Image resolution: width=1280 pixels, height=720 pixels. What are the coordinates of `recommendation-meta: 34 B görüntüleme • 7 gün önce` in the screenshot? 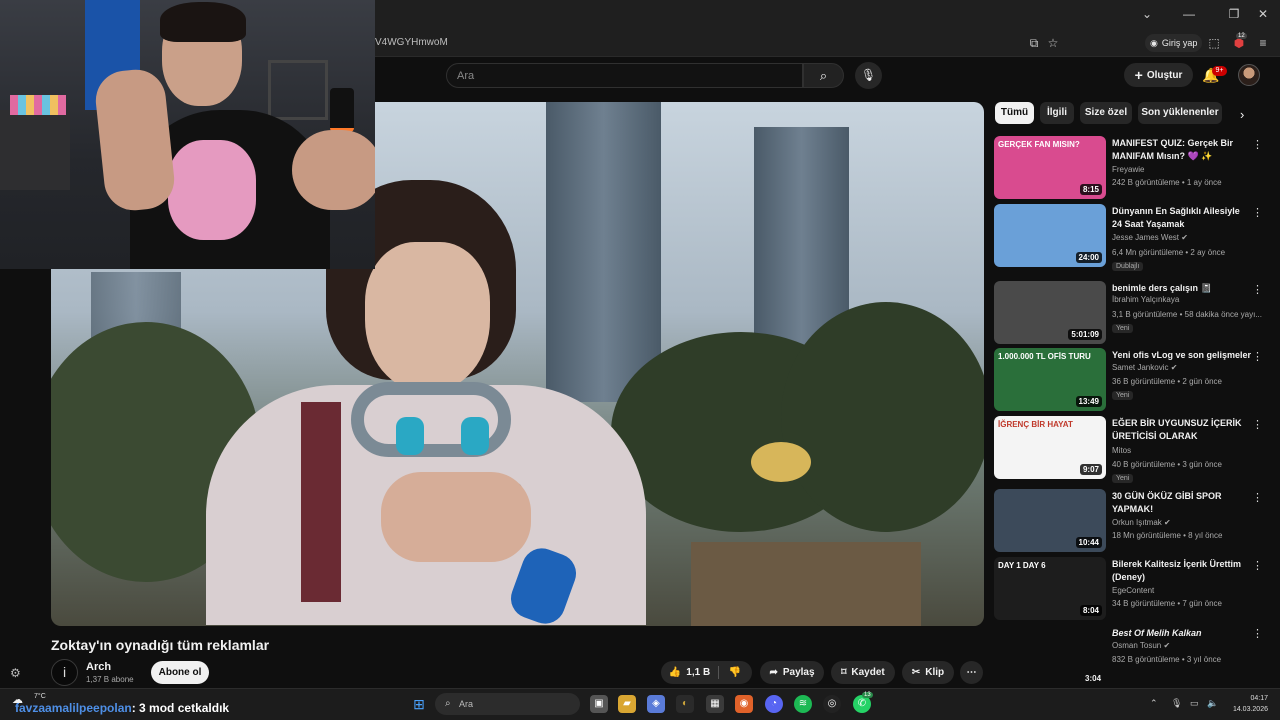 It's located at (1167, 603).